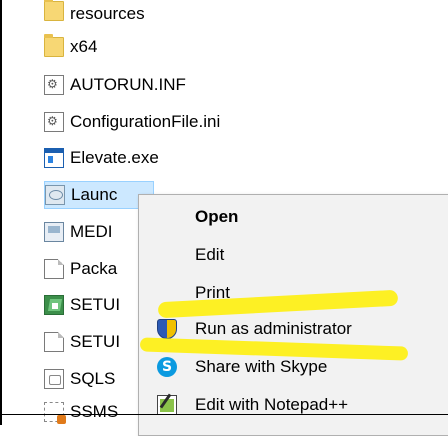 Image resolution: width=448 pixels, height=436 pixels. What do you see at coordinates (94, 194) in the screenshot?
I see `file-name: Launc` at bounding box center [94, 194].